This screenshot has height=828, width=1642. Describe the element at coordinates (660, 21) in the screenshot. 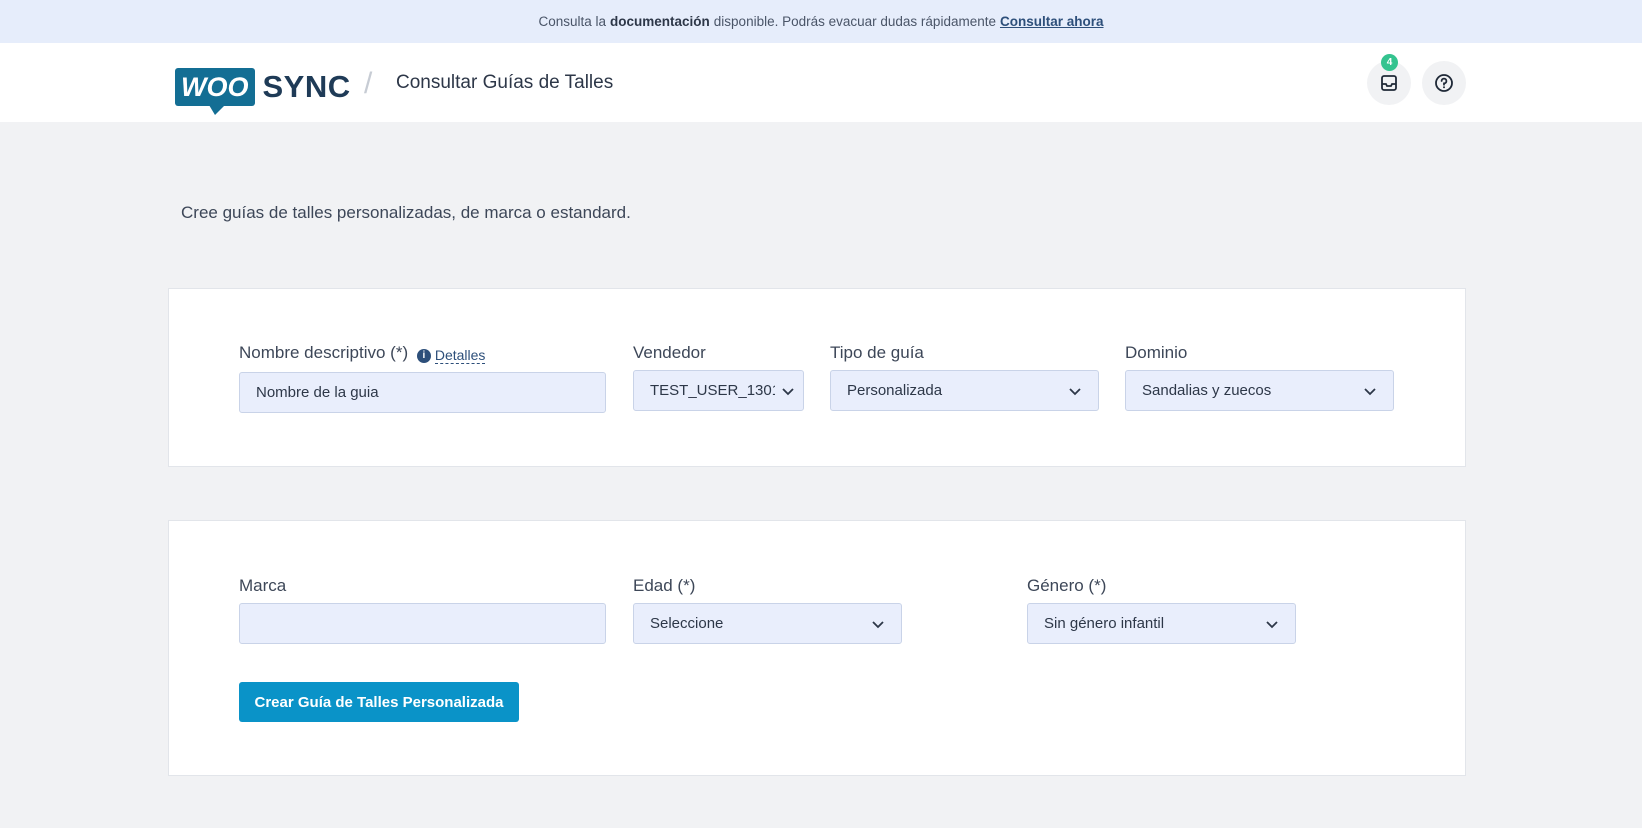

I see `banner-bold: documentación` at that location.